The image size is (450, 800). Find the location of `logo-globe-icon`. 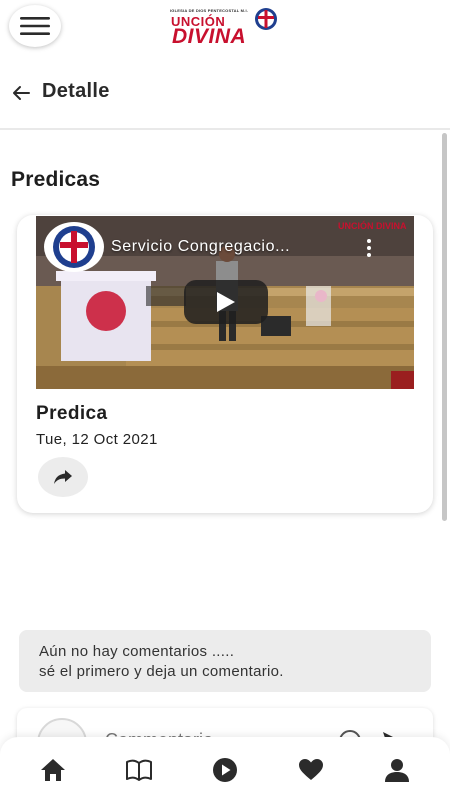

logo-globe-icon is located at coordinates (266, 19).